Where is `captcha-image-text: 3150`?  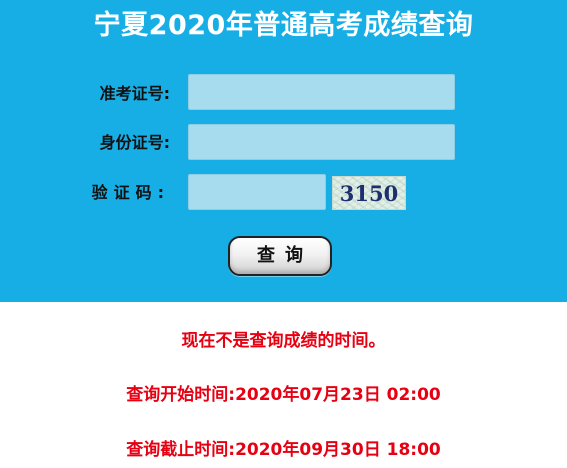 captcha-image-text: 3150 is located at coordinates (369, 193).